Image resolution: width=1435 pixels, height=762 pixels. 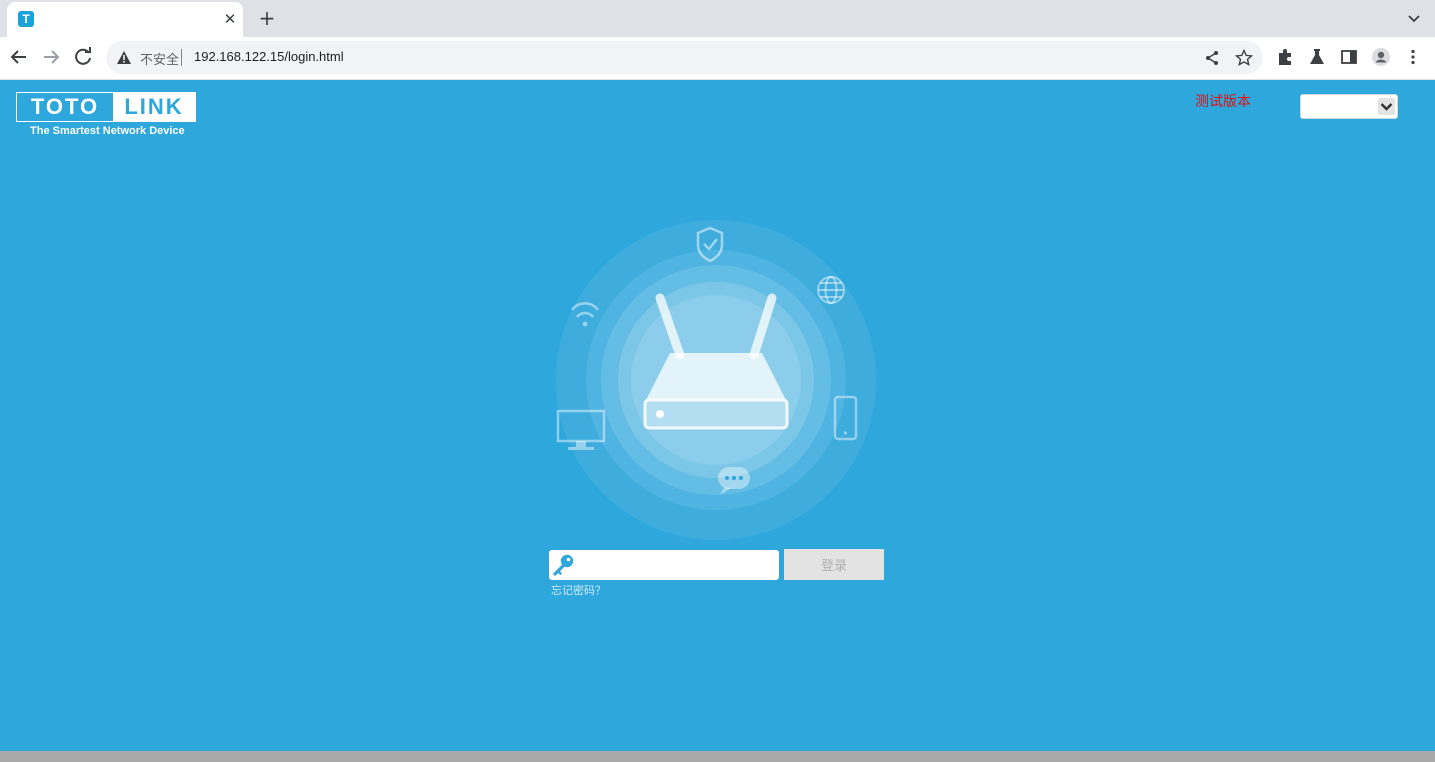 I want to click on language-select, so click(x=1349, y=106).